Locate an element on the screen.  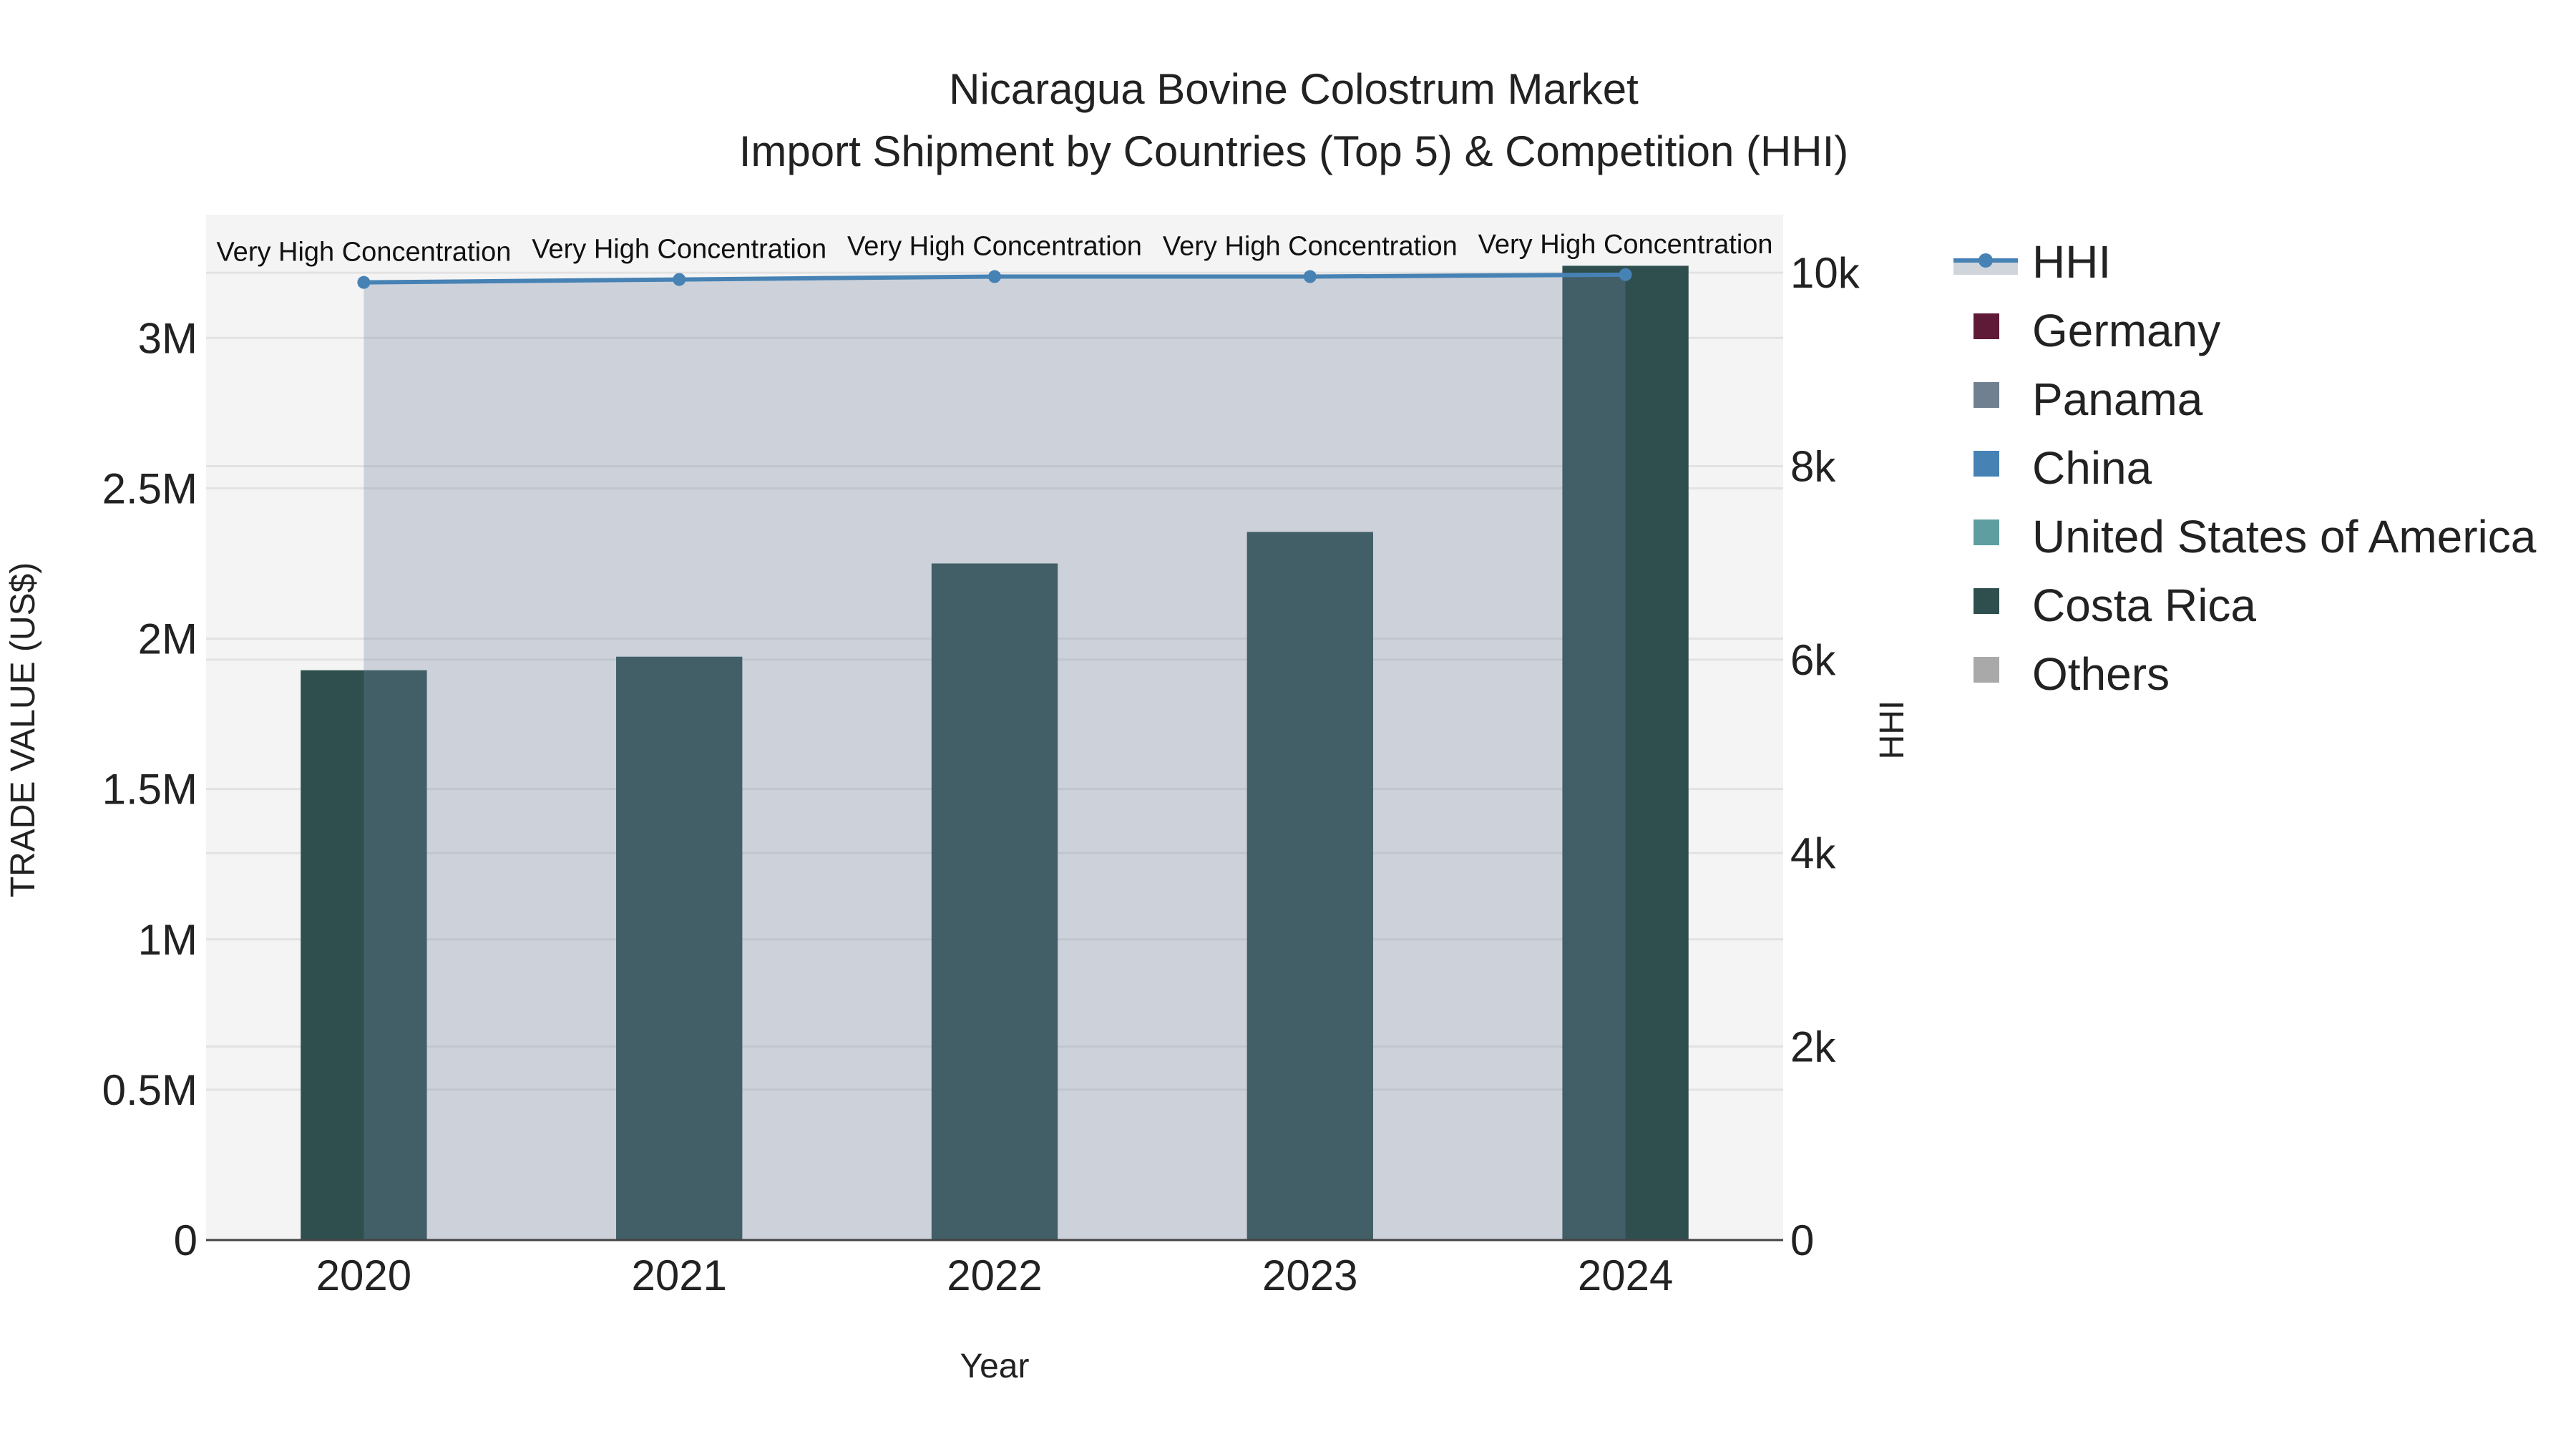
y-tick-label: 1M is located at coordinates (167, 940).